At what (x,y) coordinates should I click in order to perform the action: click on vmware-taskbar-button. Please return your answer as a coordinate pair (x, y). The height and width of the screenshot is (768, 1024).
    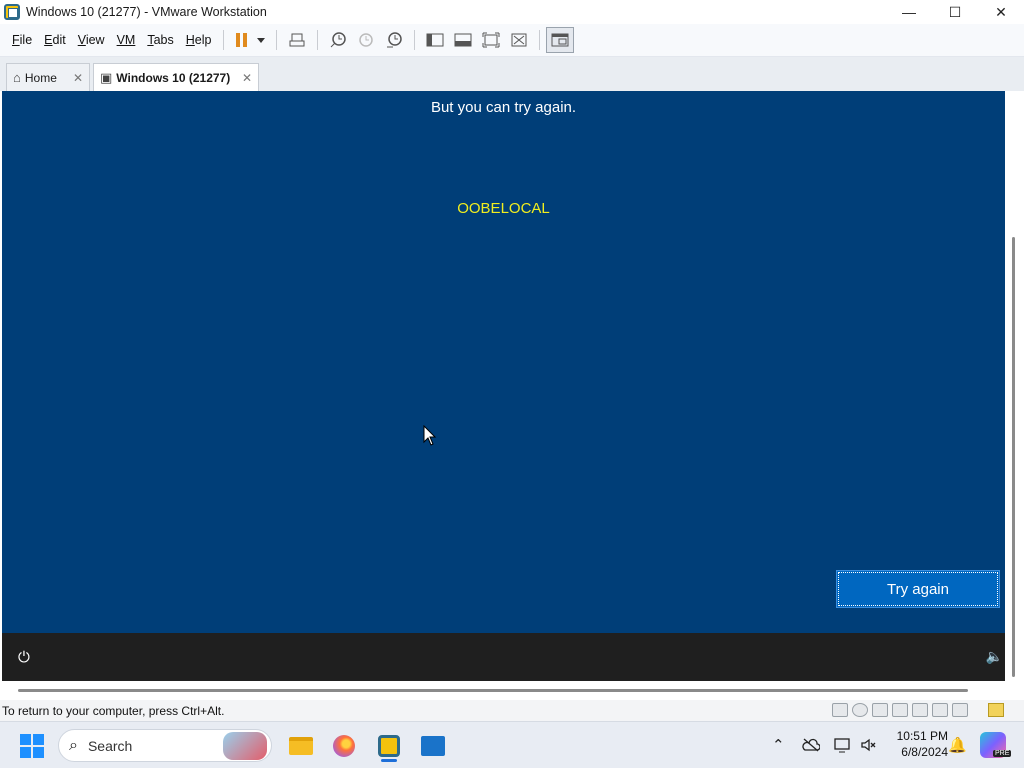
    Looking at the image, I should click on (389, 746).